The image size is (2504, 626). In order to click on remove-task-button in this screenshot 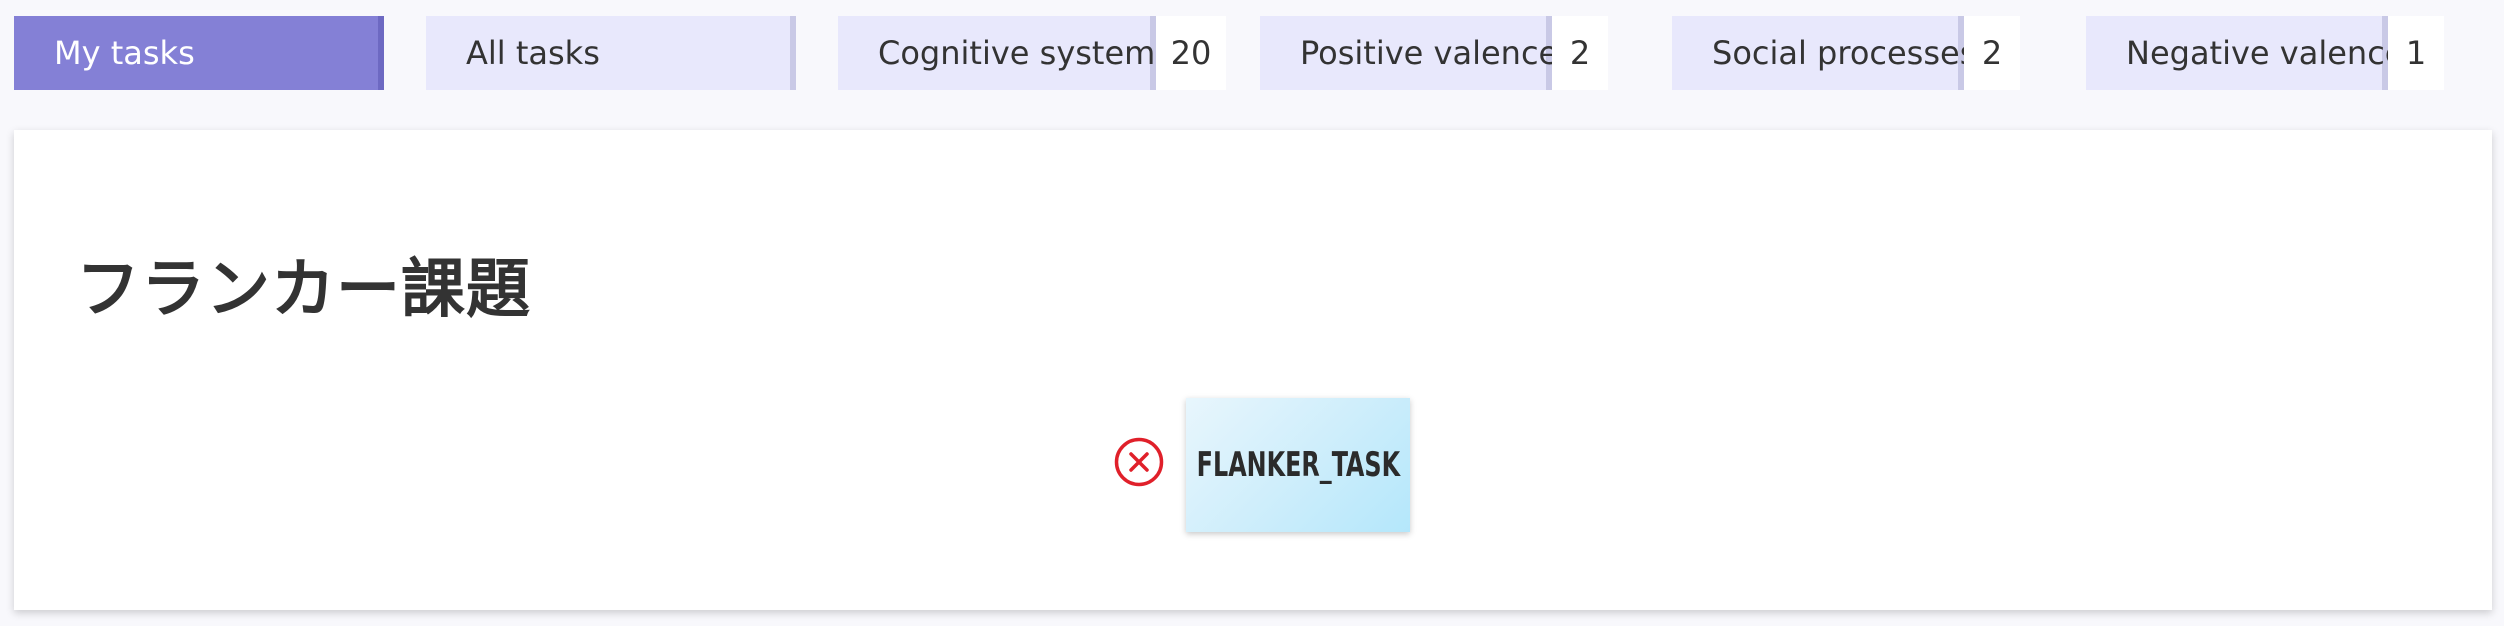, I will do `click(1139, 462)`.